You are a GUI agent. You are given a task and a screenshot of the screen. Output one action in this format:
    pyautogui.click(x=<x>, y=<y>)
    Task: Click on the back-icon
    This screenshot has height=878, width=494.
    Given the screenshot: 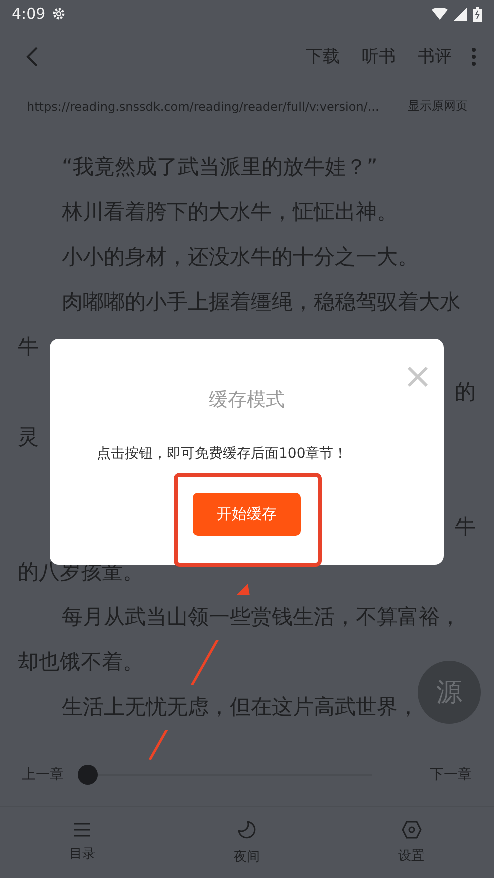 What is the action you would take?
    pyautogui.click(x=32, y=56)
    